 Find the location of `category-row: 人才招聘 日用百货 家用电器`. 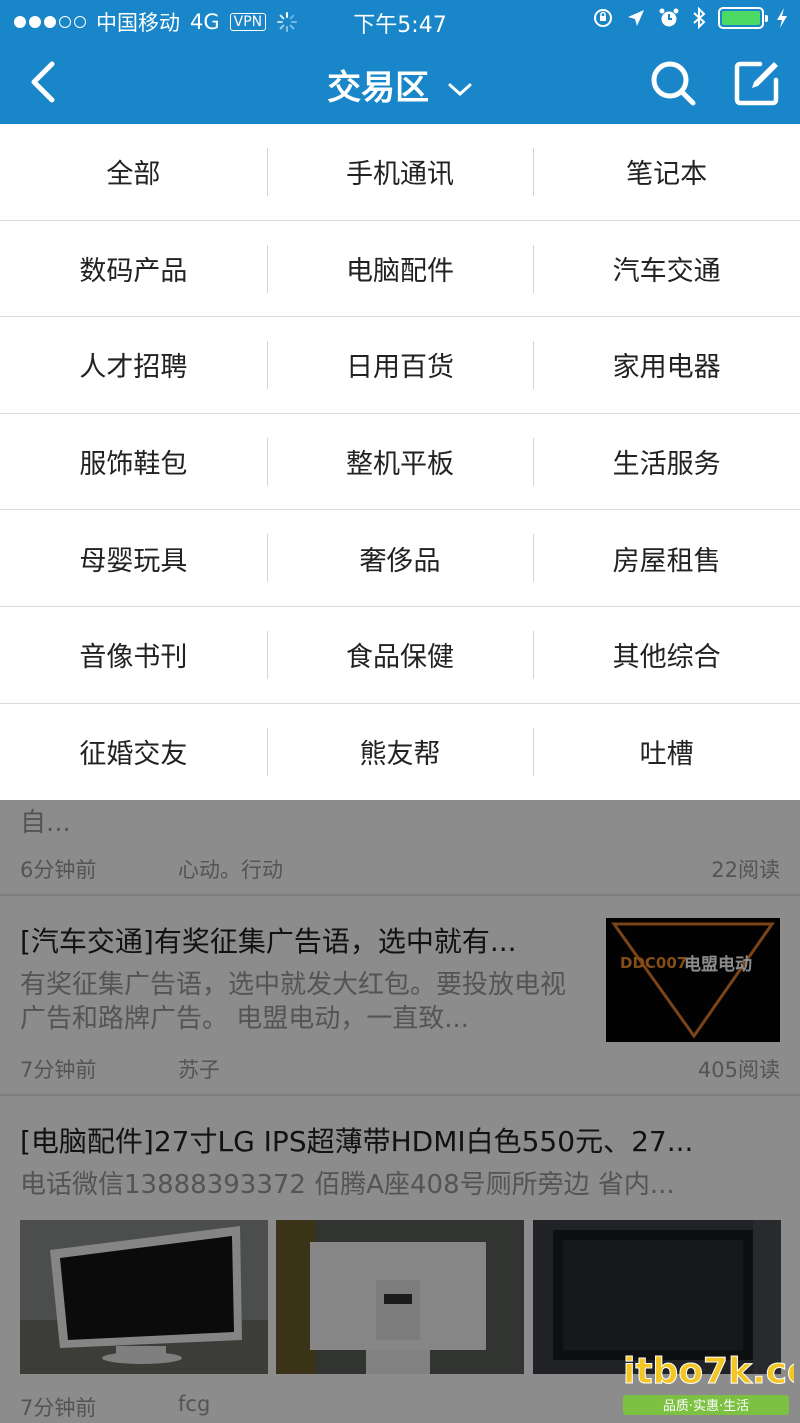

category-row: 人才招聘 日用百货 家用电器 is located at coordinates (400, 365).